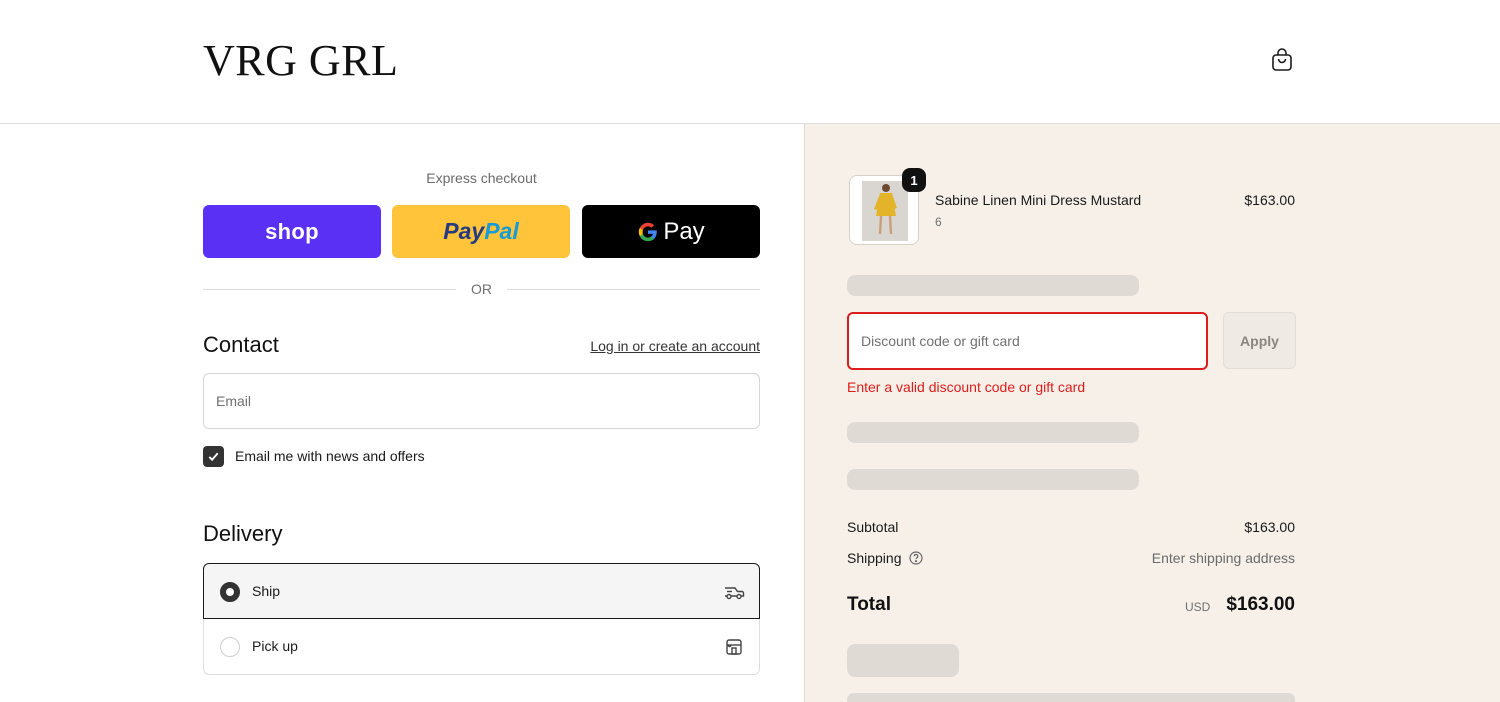 Image resolution: width=1500 pixels, height=702 pixels. I want to click on email-field, so click(481, 401).